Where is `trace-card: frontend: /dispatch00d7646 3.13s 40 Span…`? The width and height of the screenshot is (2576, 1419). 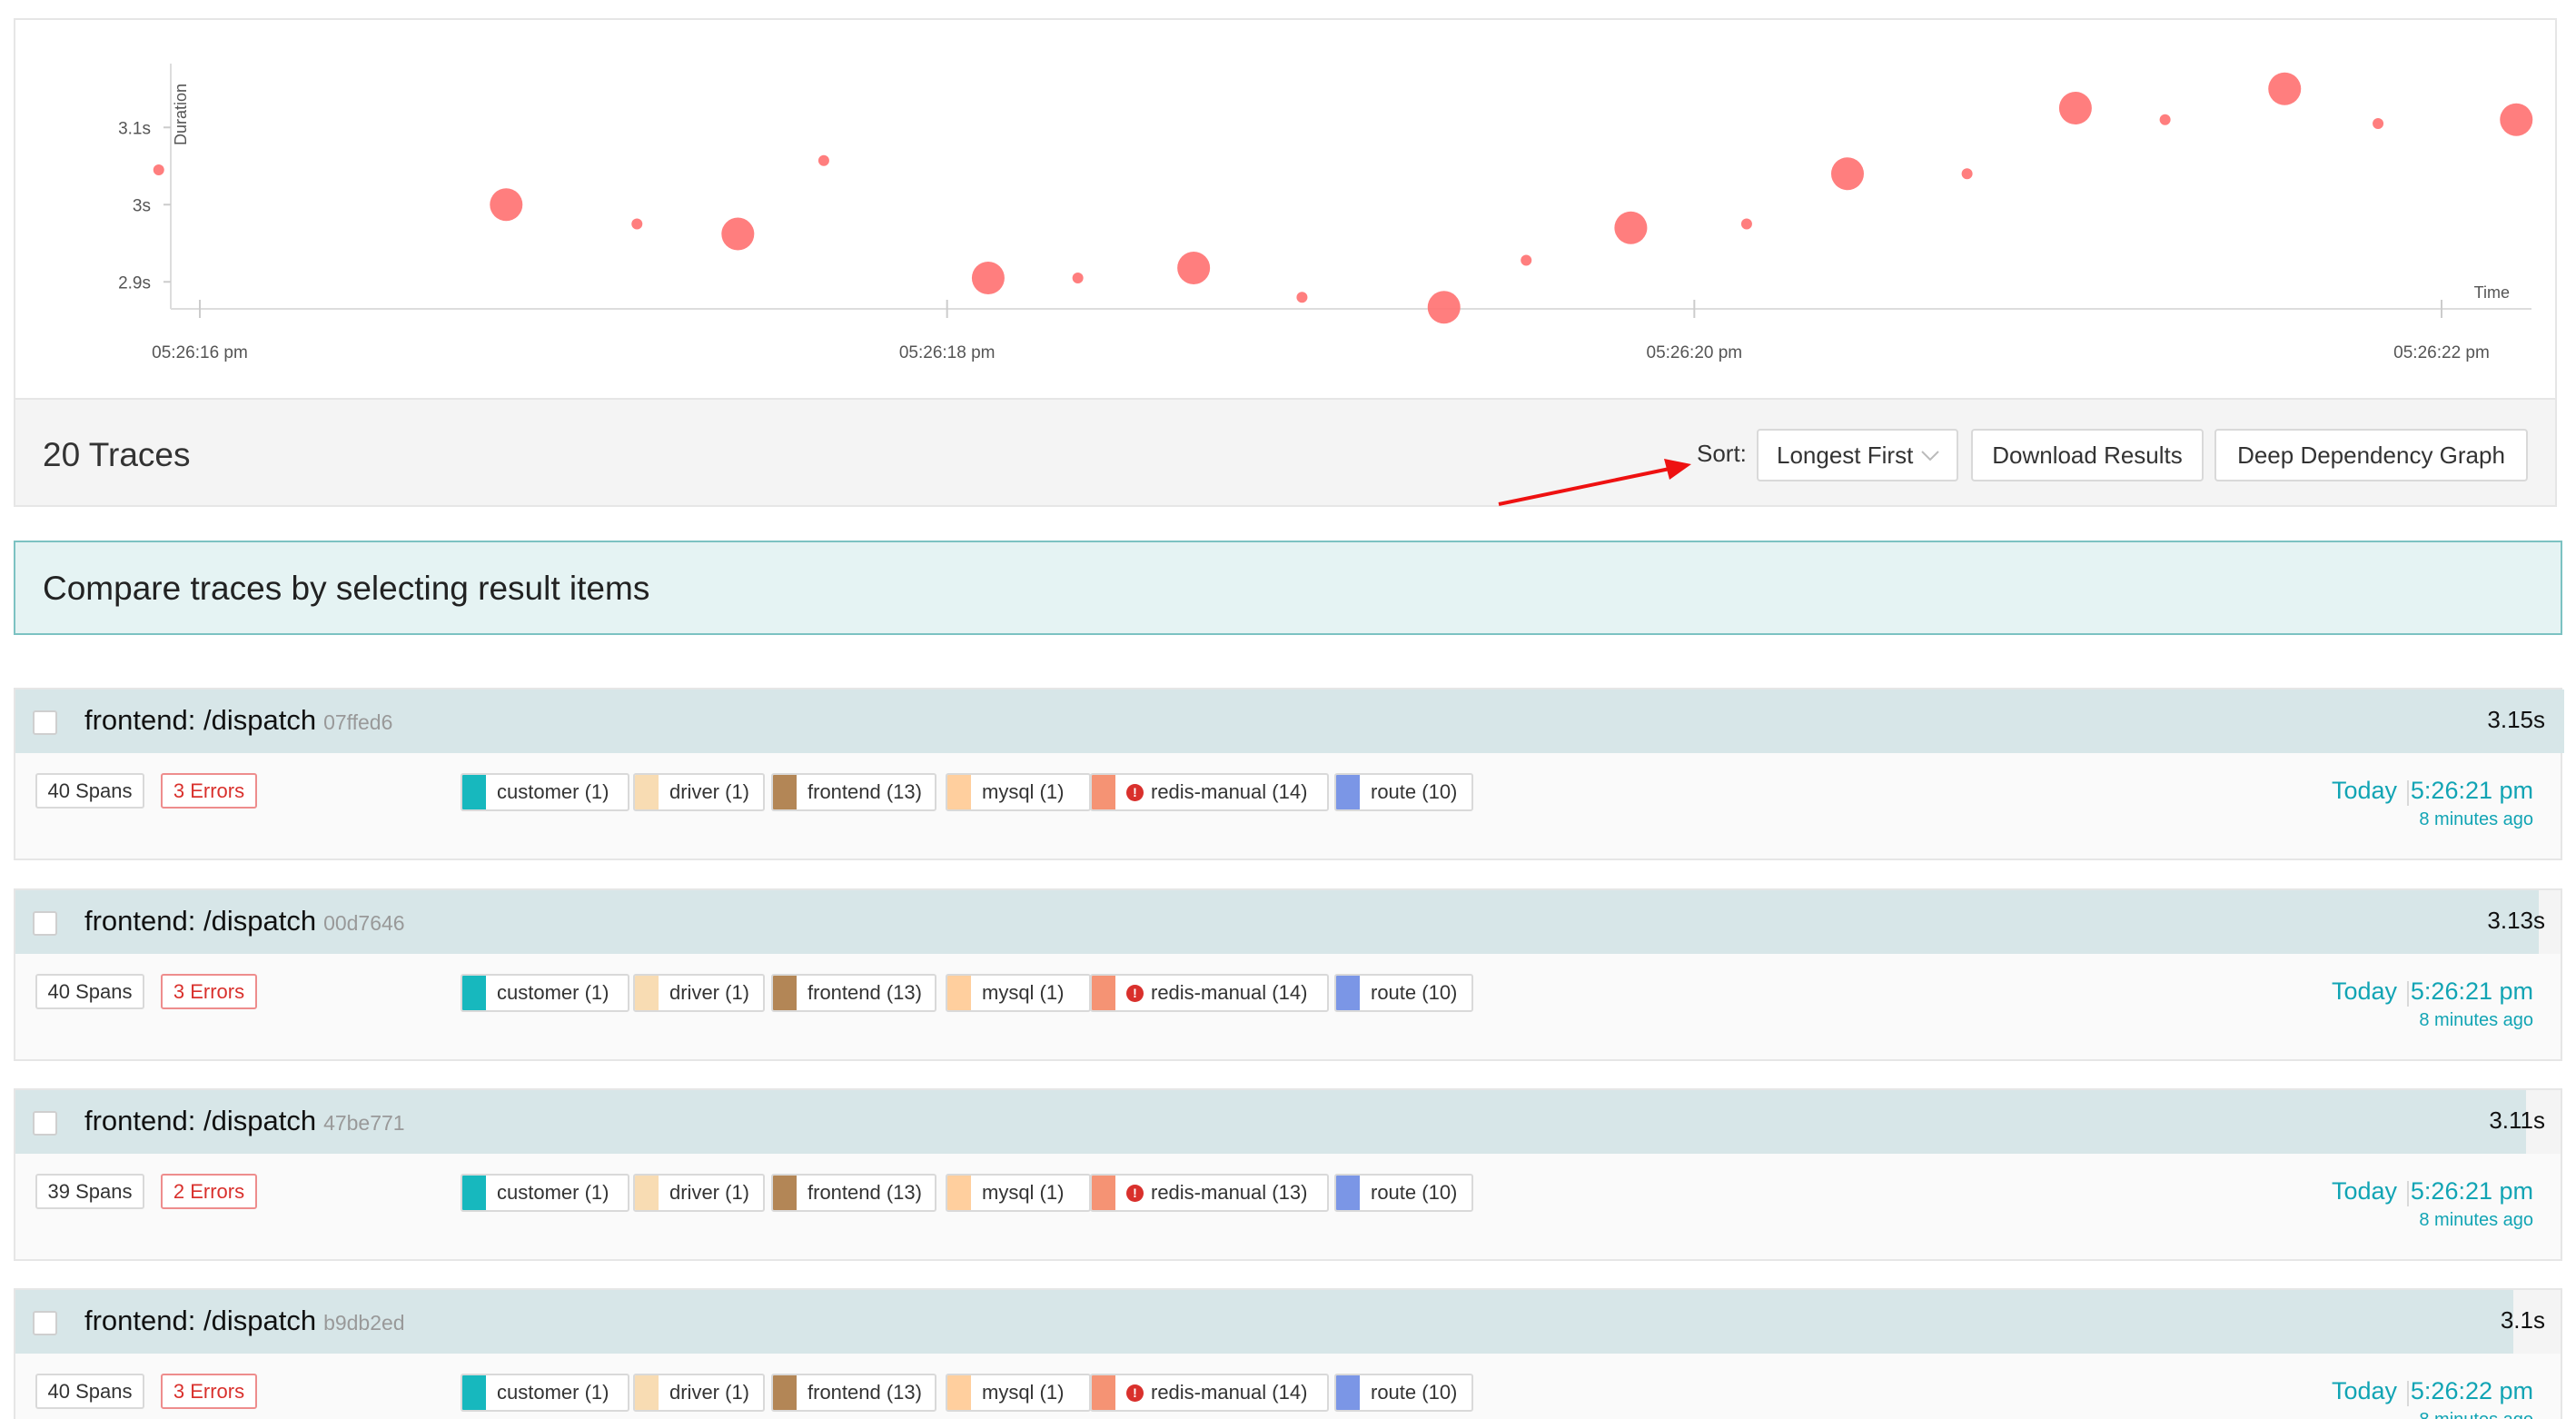 trace-card: frontend: /dispatch00d7646 3.13s 40 Span… is located at coordinates (1288, 975).